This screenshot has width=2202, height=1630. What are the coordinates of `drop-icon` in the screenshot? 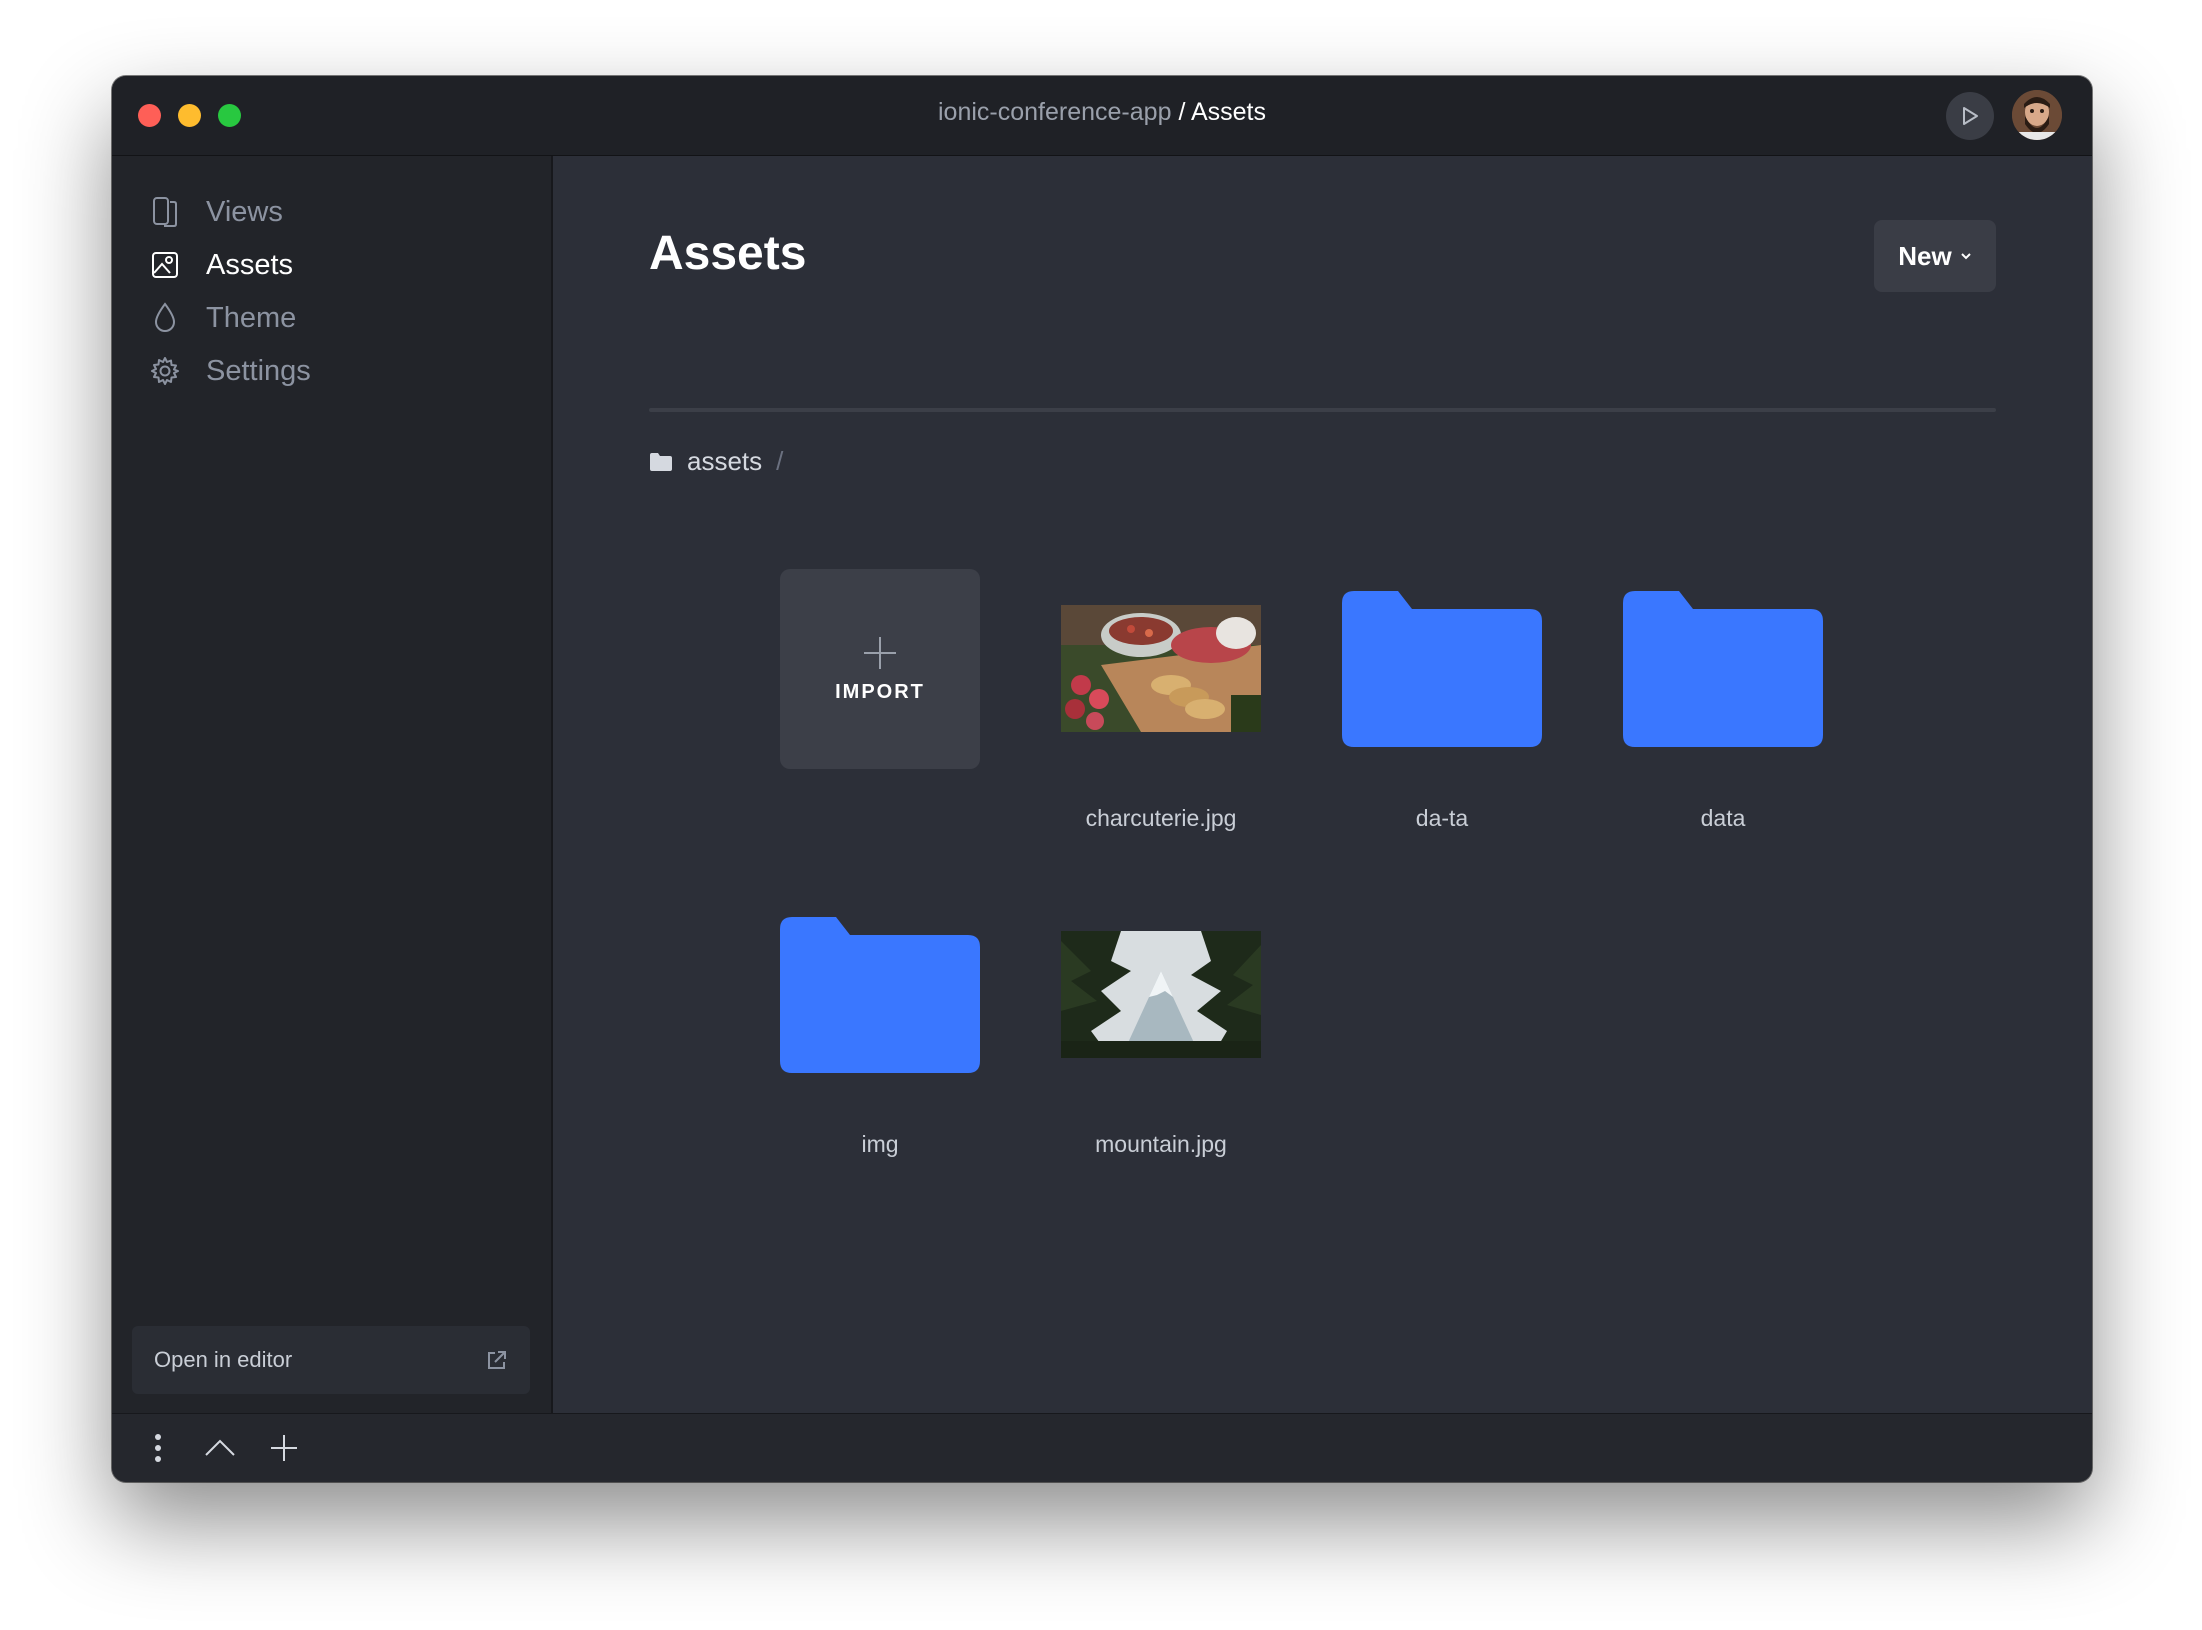 It's located at (165, 318).